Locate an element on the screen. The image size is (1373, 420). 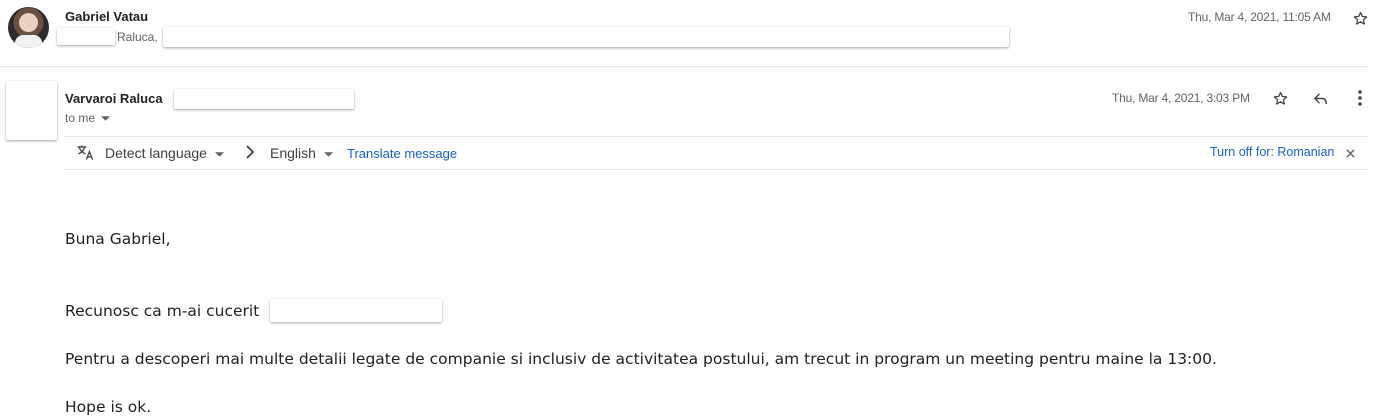
message-snippet: Raluca, is located at coordinates (137, 37).